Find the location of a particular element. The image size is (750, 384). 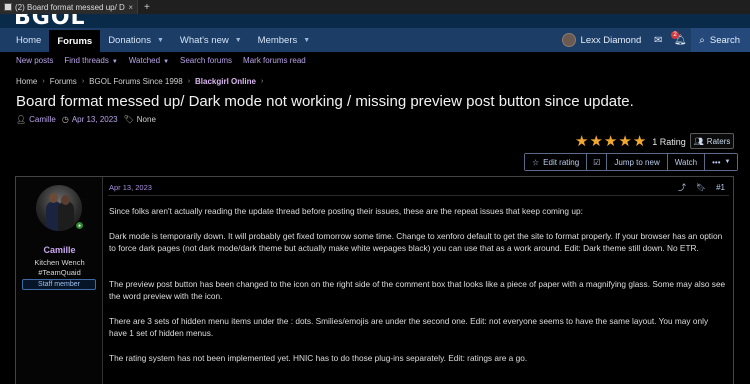

post-user-title-2: #TeamQuaid is located at coordinates (59, 272).